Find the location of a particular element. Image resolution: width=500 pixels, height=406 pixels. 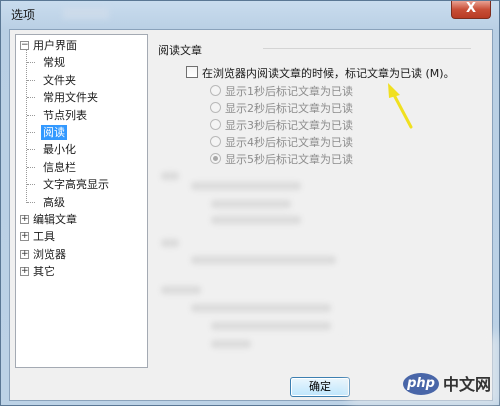

watermark-text: 中文网 is located at coordinates (466, 384).